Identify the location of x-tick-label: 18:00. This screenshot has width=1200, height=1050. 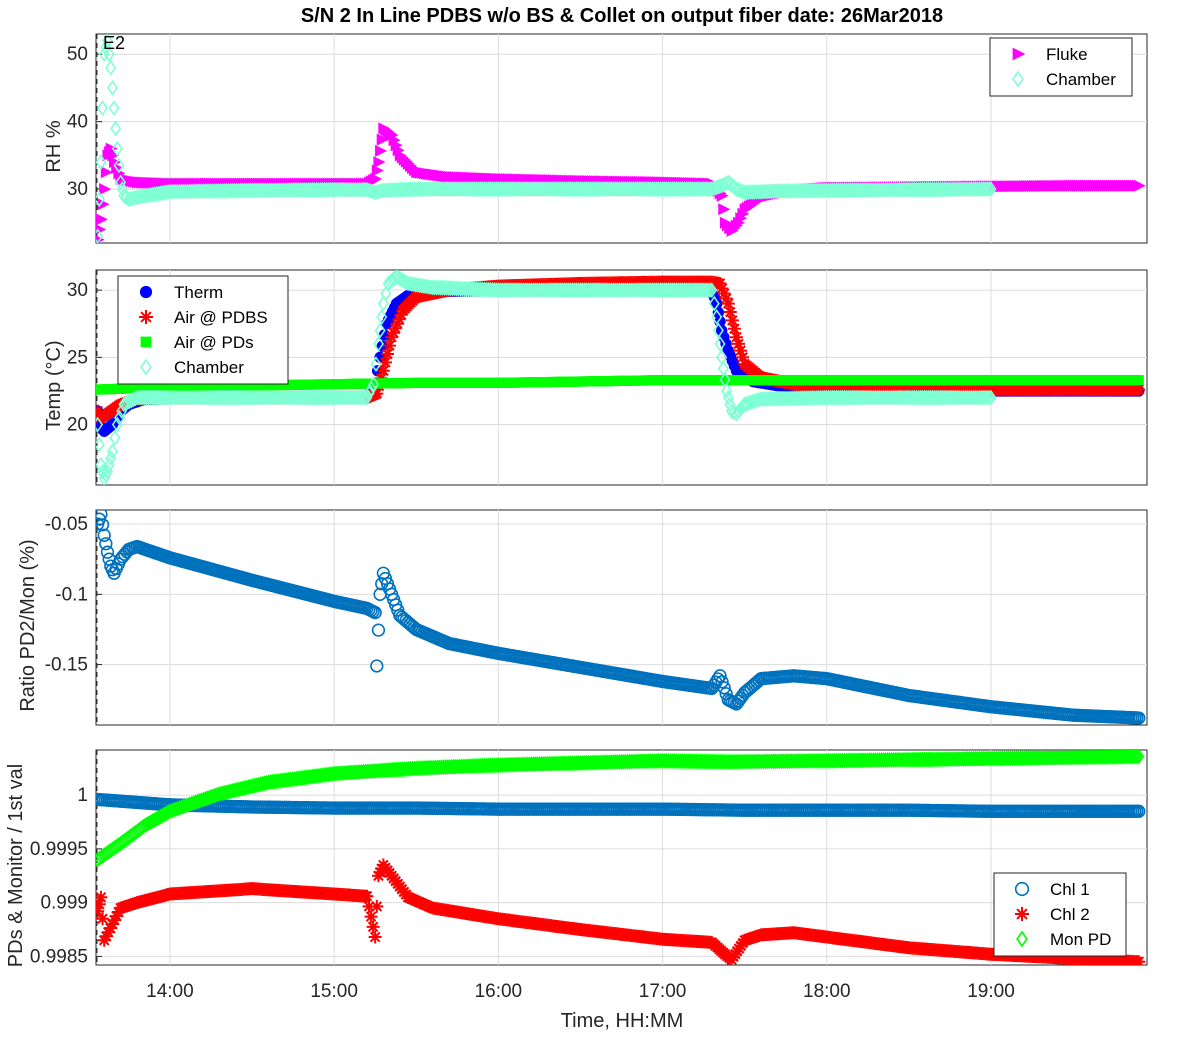
(827, 991).